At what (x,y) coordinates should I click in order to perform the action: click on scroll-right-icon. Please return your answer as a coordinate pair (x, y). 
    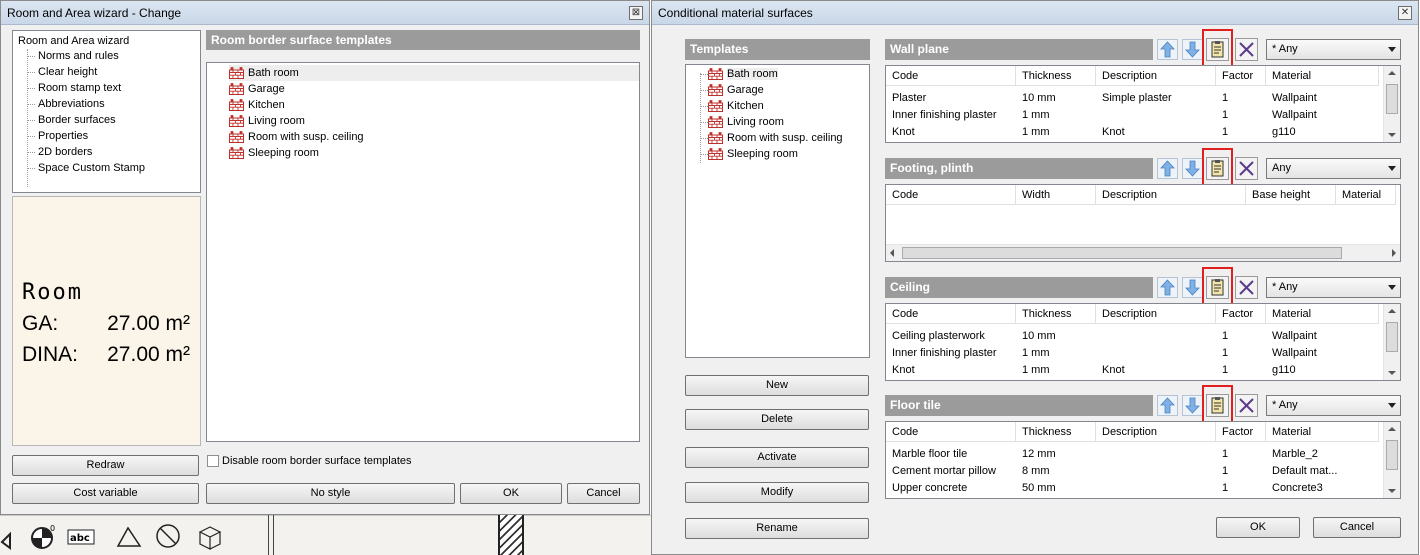
    Looking at the image, I should click on (1394, 253).